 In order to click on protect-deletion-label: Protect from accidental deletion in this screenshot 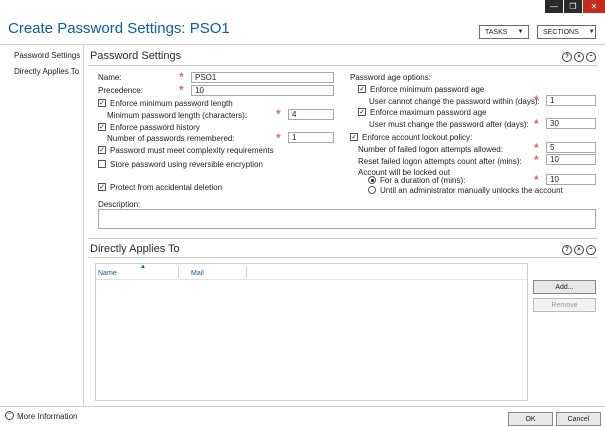, I will do `click(166, 187)`.